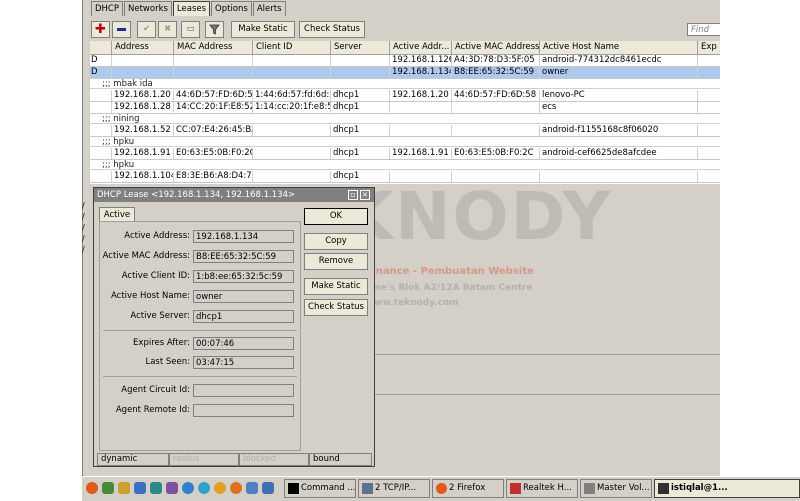 The image size is (800, 501). I want to click on background-window-edge: / / / / /, so click(83, 227).